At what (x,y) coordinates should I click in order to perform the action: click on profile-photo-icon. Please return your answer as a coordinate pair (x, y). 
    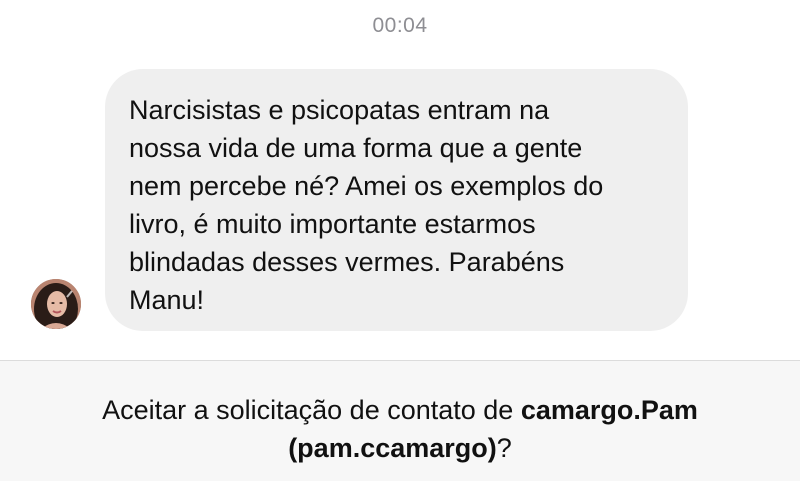
    Looking at the image, I should click on (56, 304).